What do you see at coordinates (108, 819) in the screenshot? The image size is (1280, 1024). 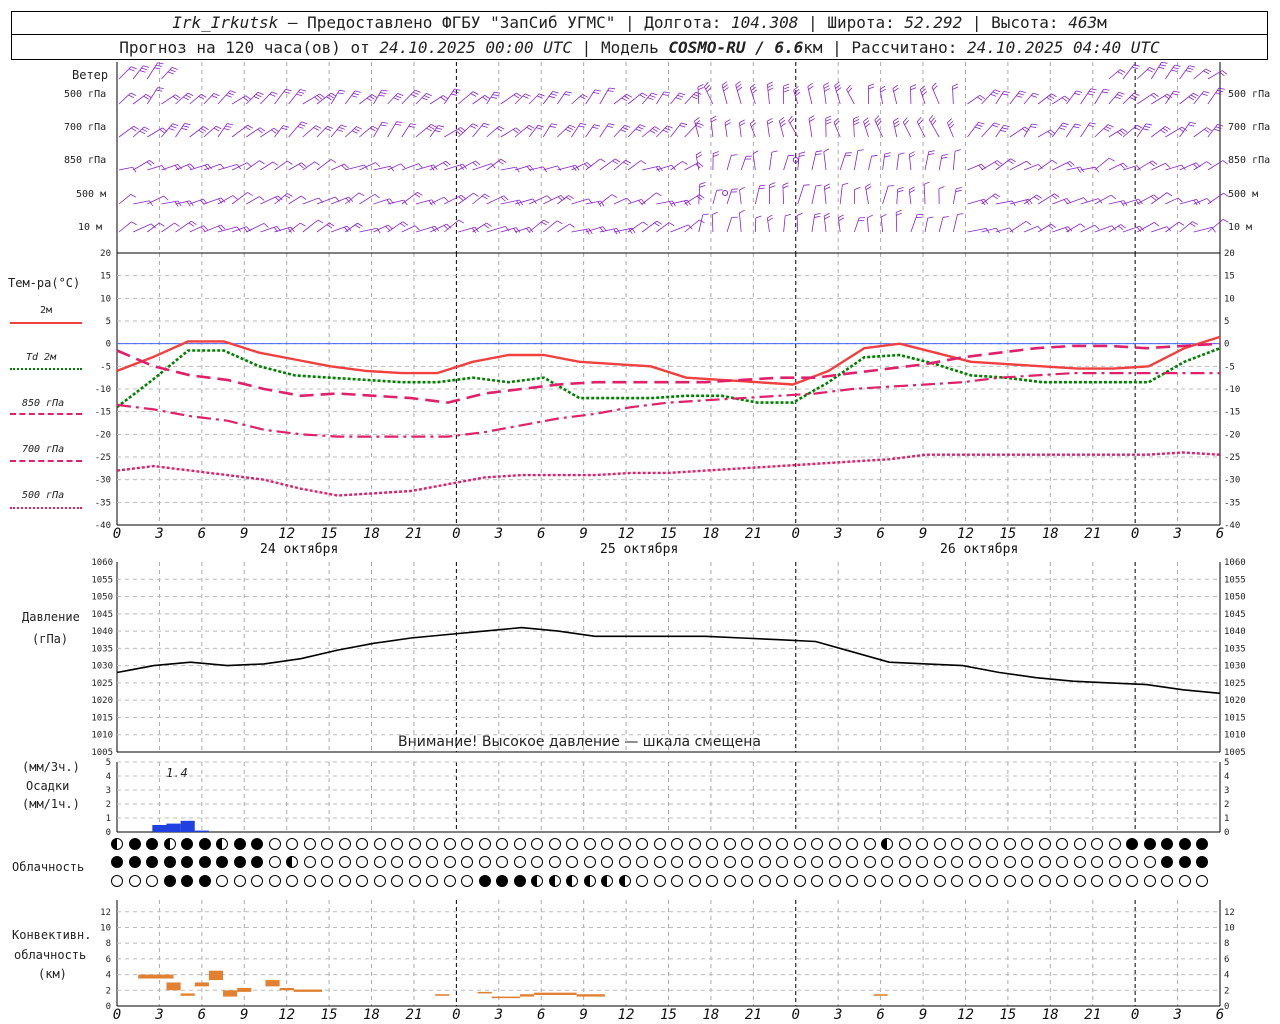 I see `precip-ytick-left: 1` at bounding box center [108, 819].